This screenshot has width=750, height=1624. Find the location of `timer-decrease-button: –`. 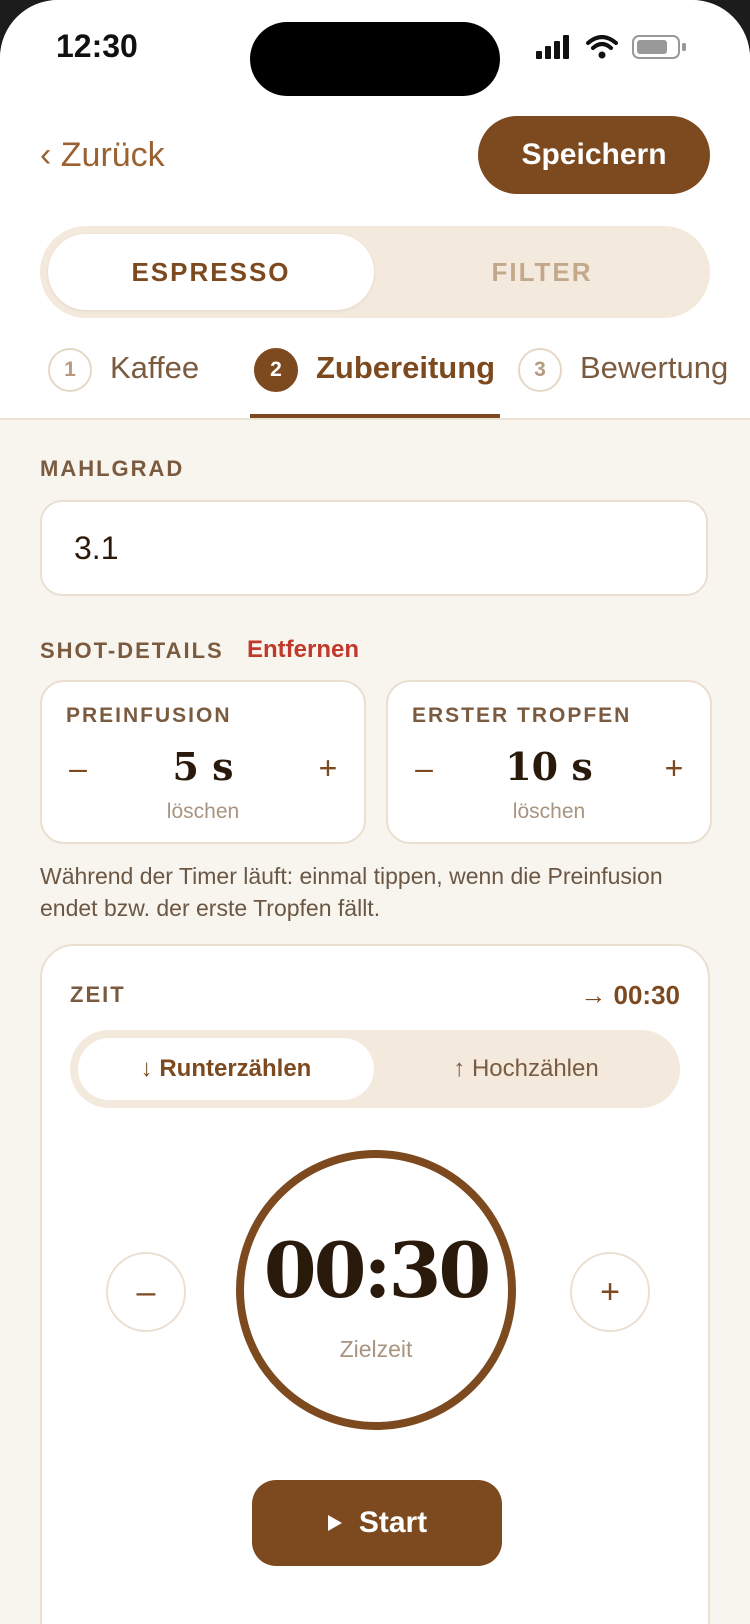

timer-decrease-button: – is located at coordinates (146, 1292).